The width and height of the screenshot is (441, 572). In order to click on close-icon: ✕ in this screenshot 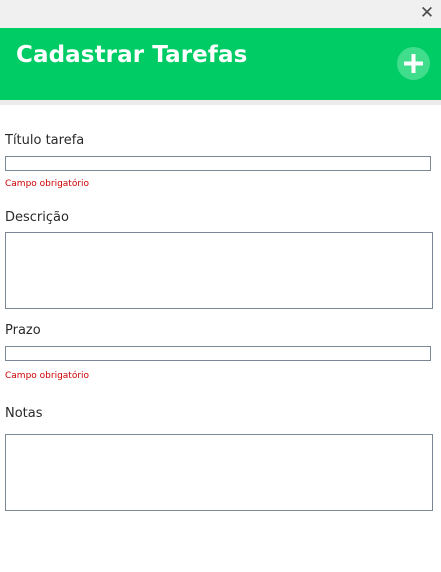, I will do `click(427, 13)`.